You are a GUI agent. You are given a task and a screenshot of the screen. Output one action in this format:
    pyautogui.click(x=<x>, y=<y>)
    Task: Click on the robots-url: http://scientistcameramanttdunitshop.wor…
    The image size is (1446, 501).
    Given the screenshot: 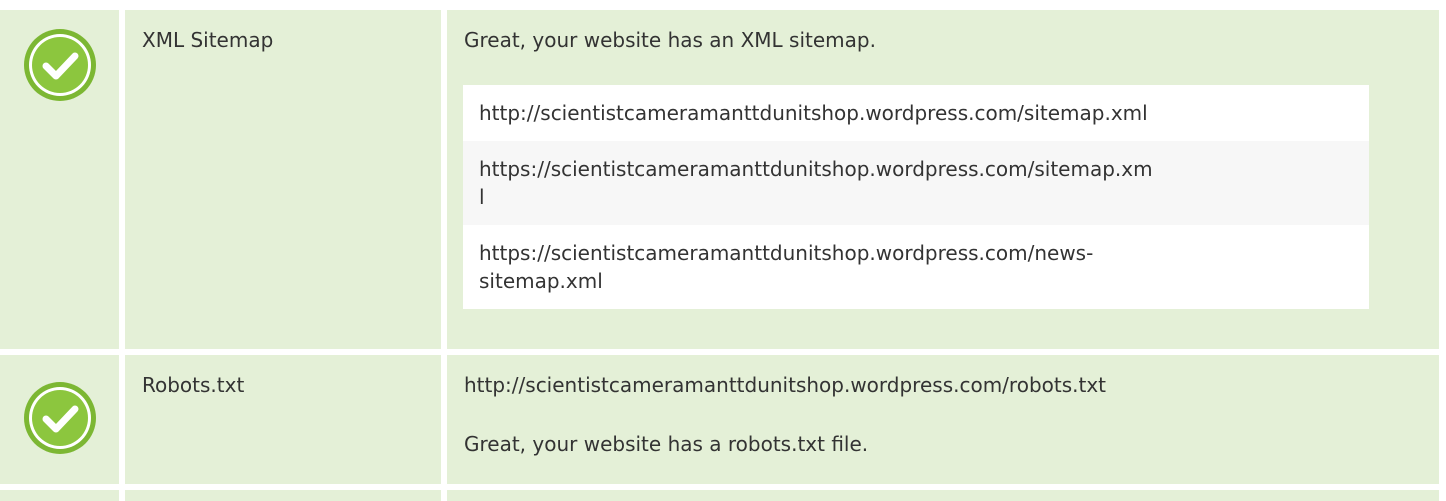 What is the action you would take?
    pyautogui.click(x=785, y=385)
    